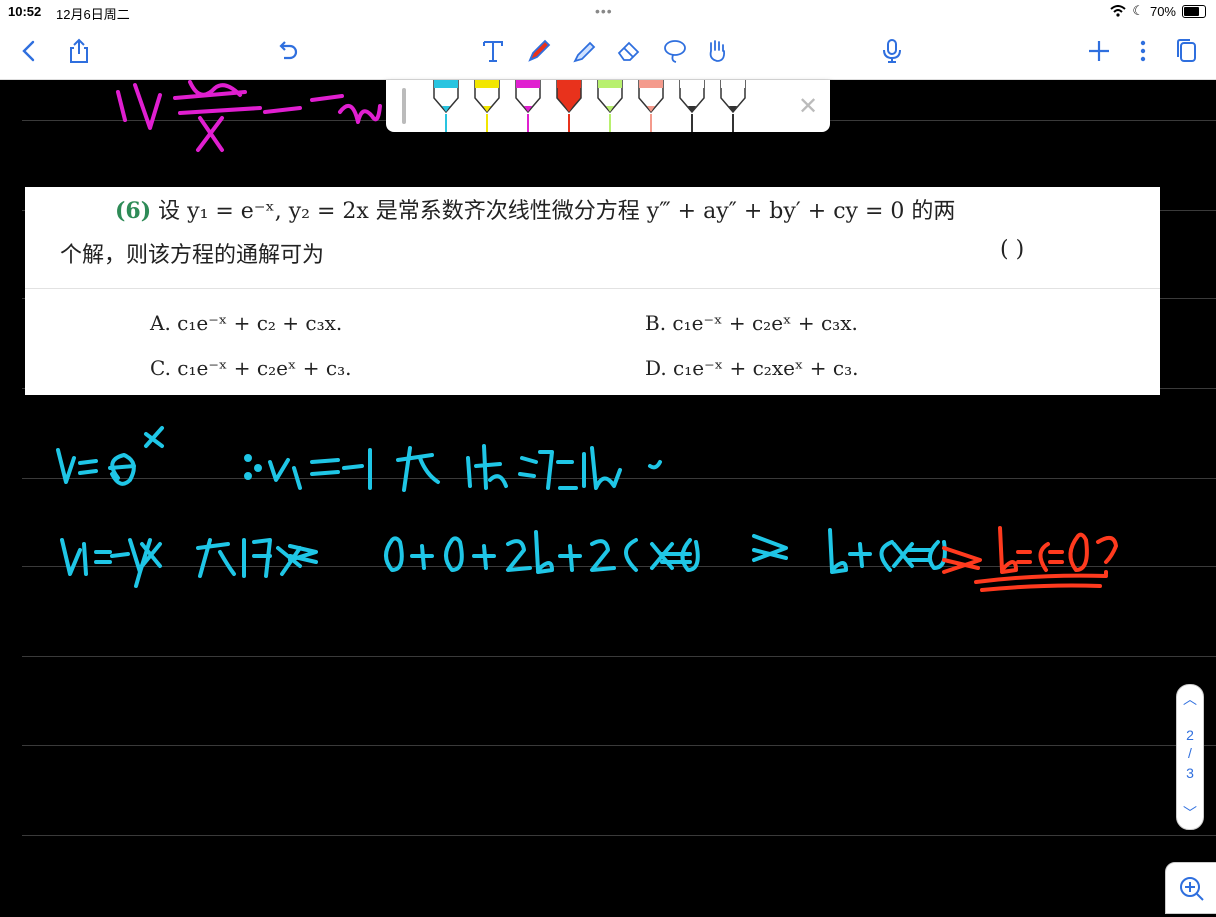 Image resolution: width=1216 pixels, height=917 pixels. What do you see at coordinates (1012, 249) in the screenshot?
I see `answer-bracket: ( )` at bounding box center [1012, 249].